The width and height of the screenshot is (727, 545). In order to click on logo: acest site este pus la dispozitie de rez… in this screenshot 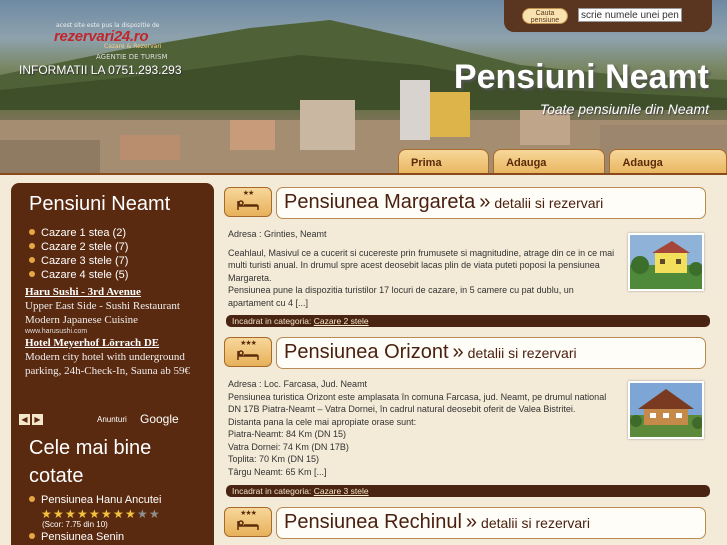, I will do `click(94, 36)`.